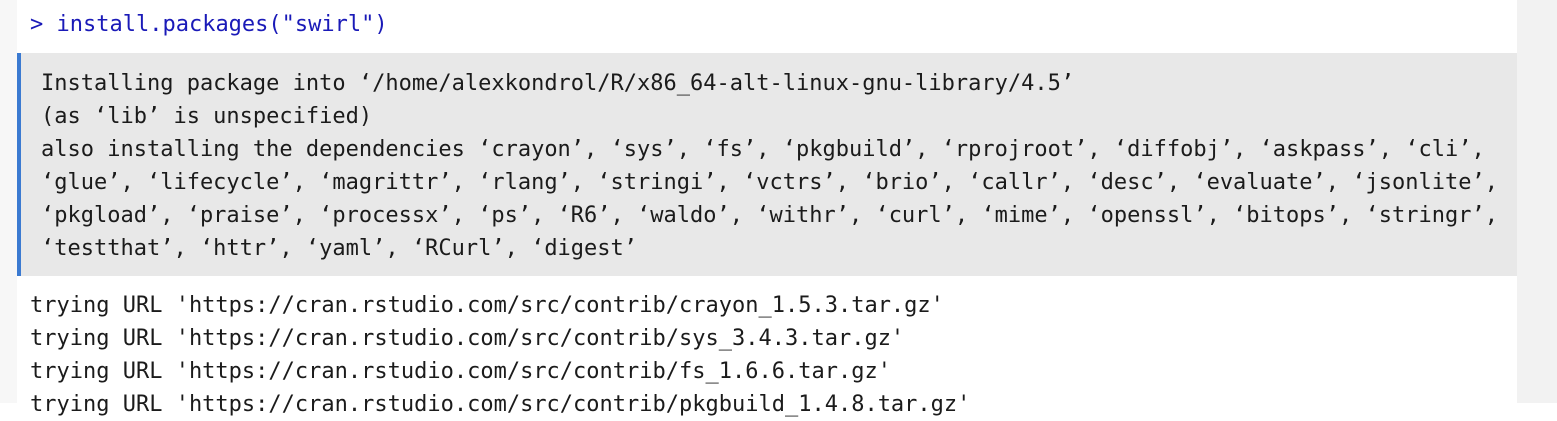 Image resolution: width=1557 pixels, height=421 pixels. What do you see at coordinates (222, 24) in the screenshot?
I see `console-command: install.packages("swirl")` at bounding box center [222, 24].